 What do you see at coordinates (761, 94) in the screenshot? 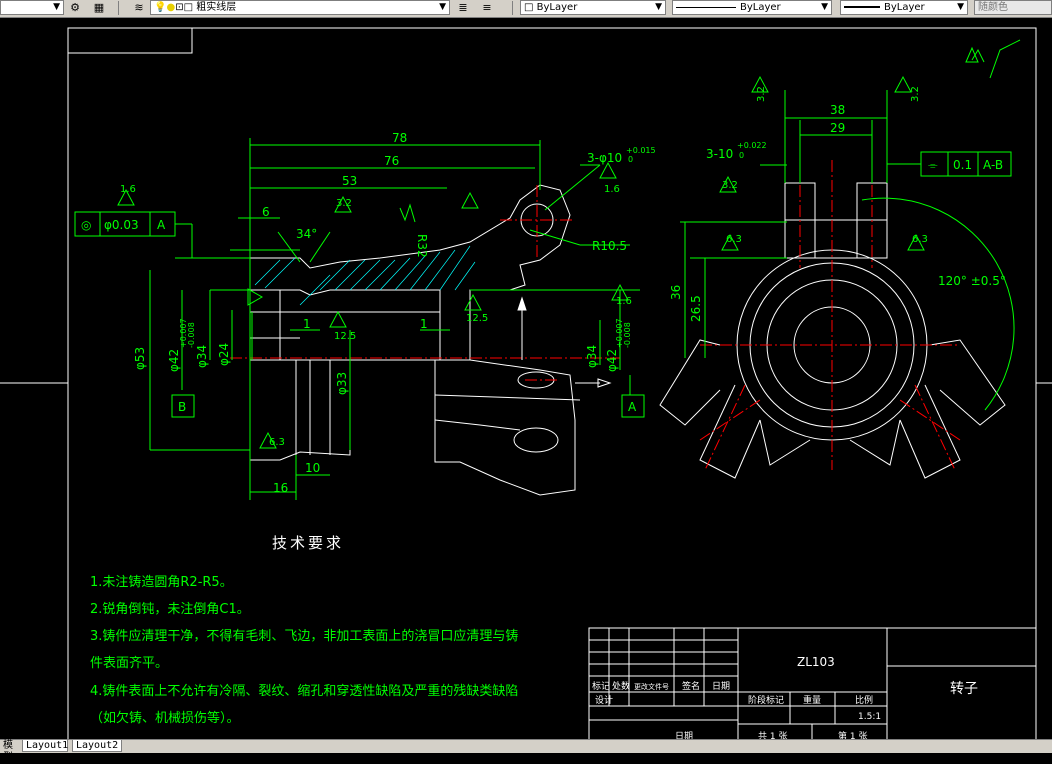
I see `rough-32r: 3.2` at bounding box center [761, 94].